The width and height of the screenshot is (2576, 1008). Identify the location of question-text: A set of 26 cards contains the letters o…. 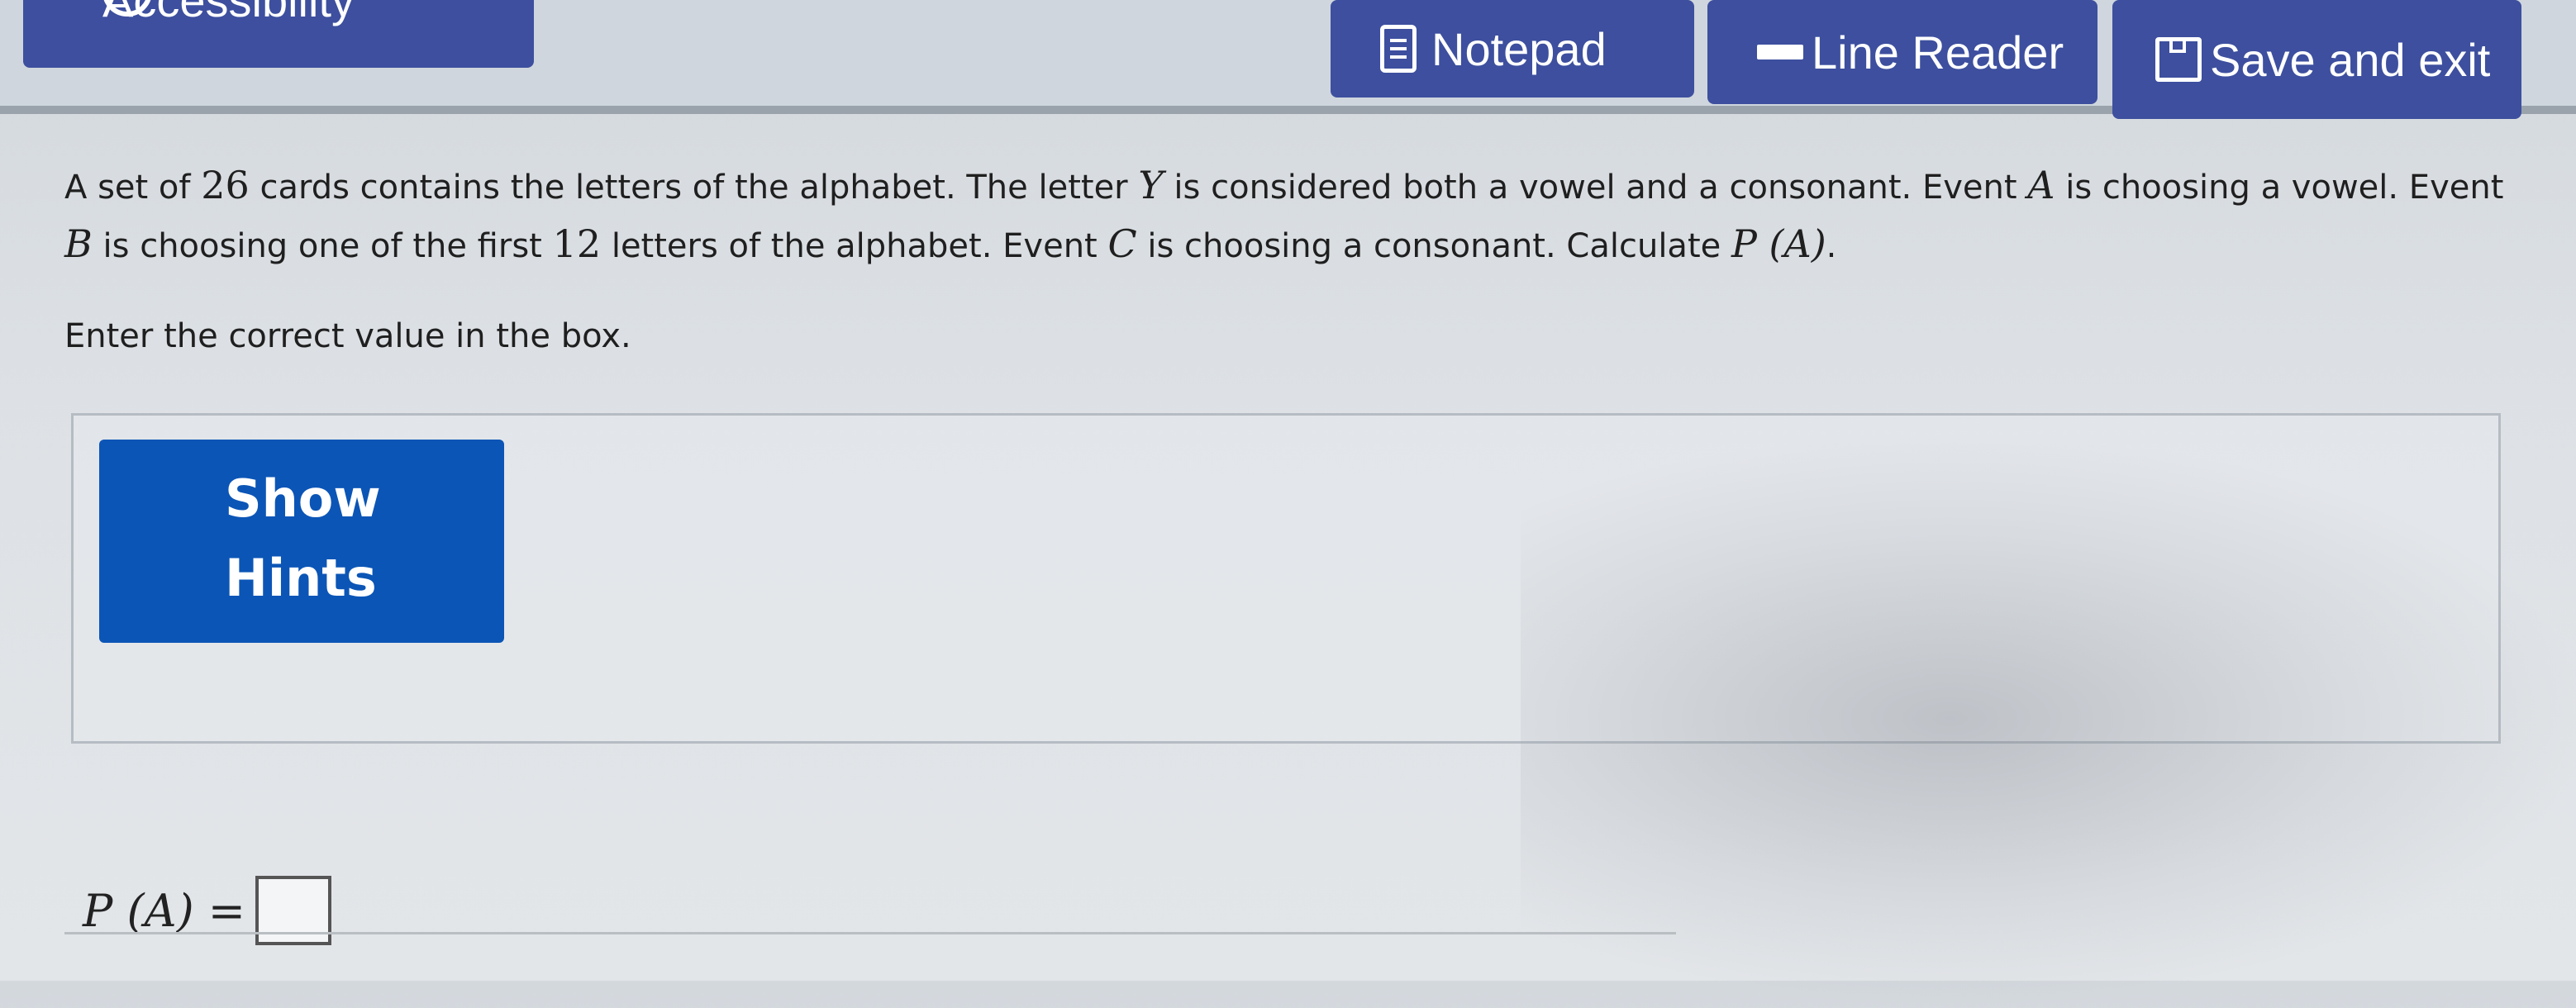
(1284, 215).